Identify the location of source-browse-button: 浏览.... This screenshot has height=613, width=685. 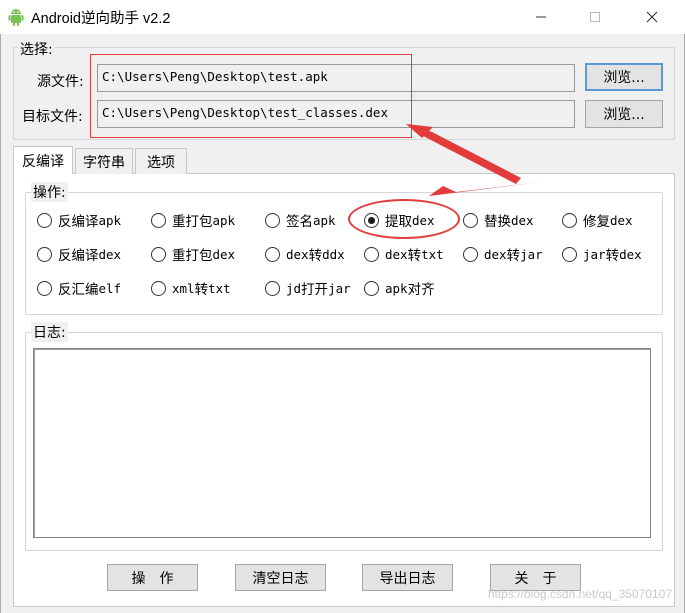
(624, 77).